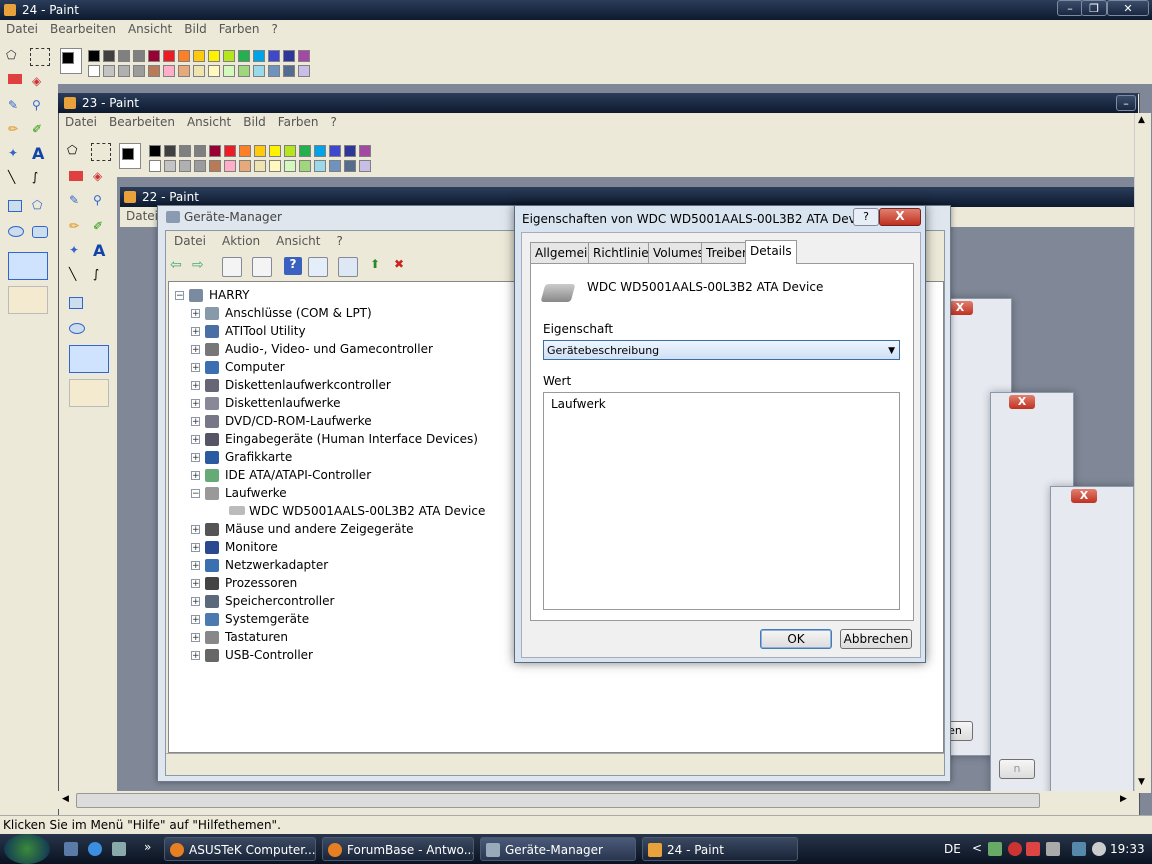  Describe the element at coordinates (678, 252) in the screenshot. I see `tab-volumes: Volumes` at that location.